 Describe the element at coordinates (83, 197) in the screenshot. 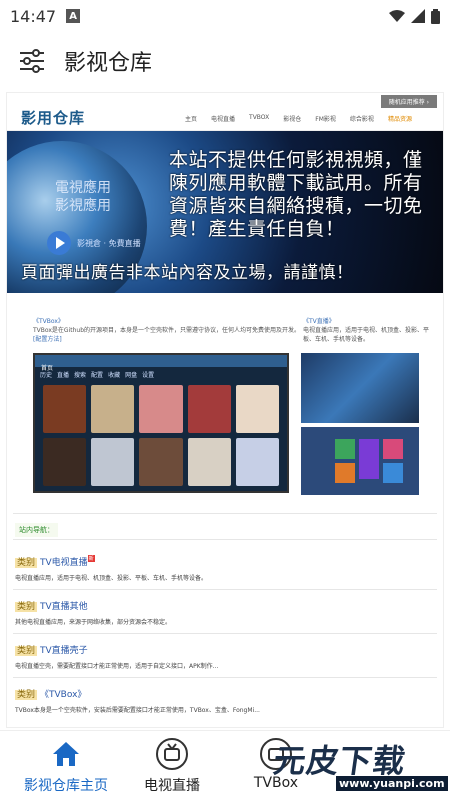

I see `banner-small-title: 電視應用 影視應用` at that location.